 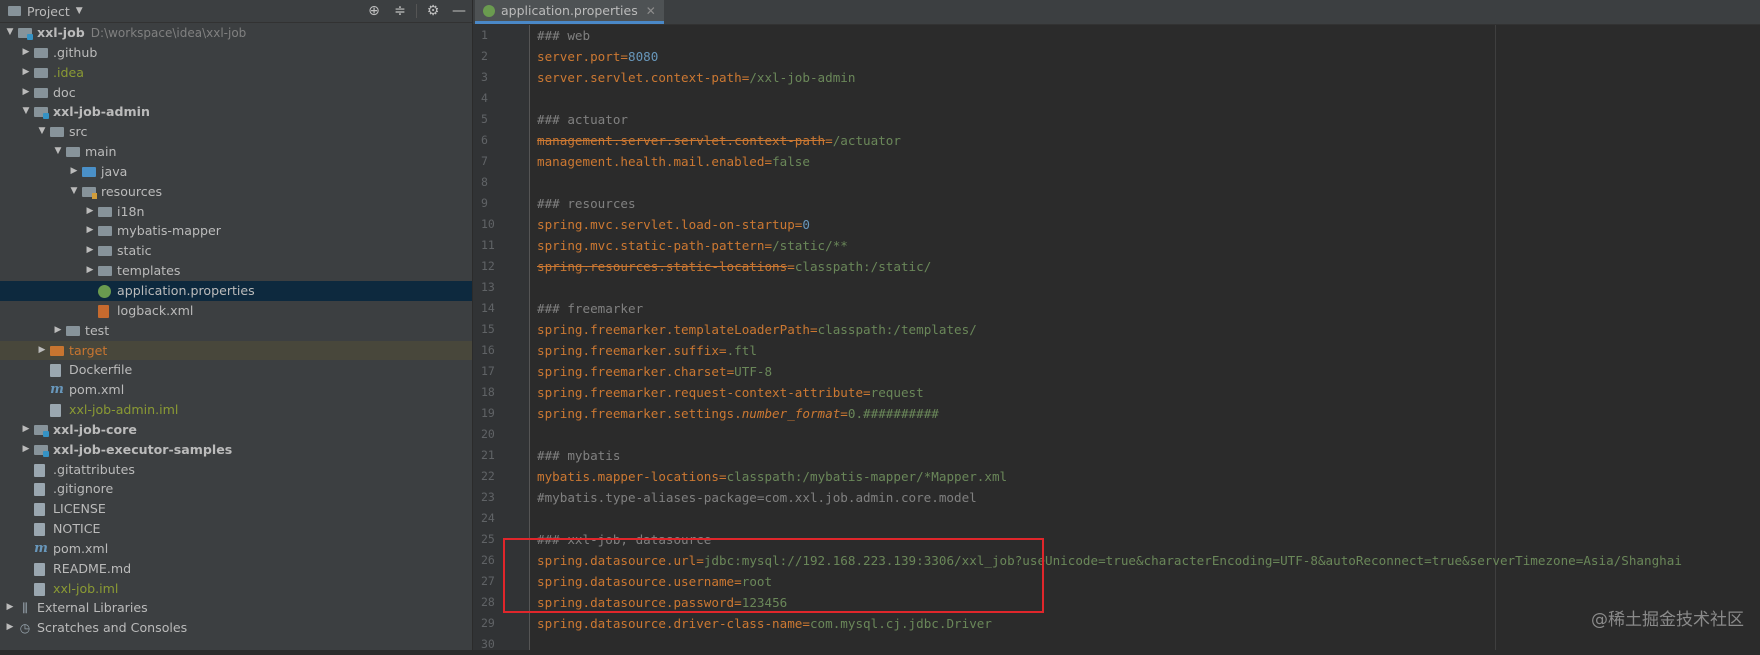 What do you see at coordinates (374, 11) in the screenshot?
I see `locate-icon: ⊕` at bounding box center [374, 11].